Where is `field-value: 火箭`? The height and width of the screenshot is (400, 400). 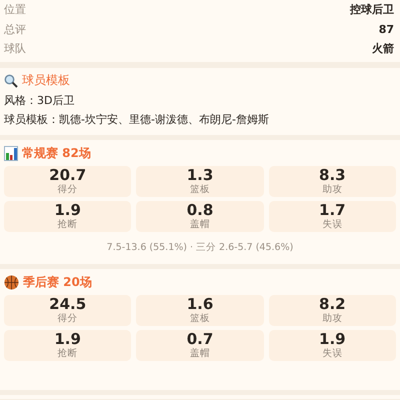
field-value: 火箭 is located at coordinates (383, 48).